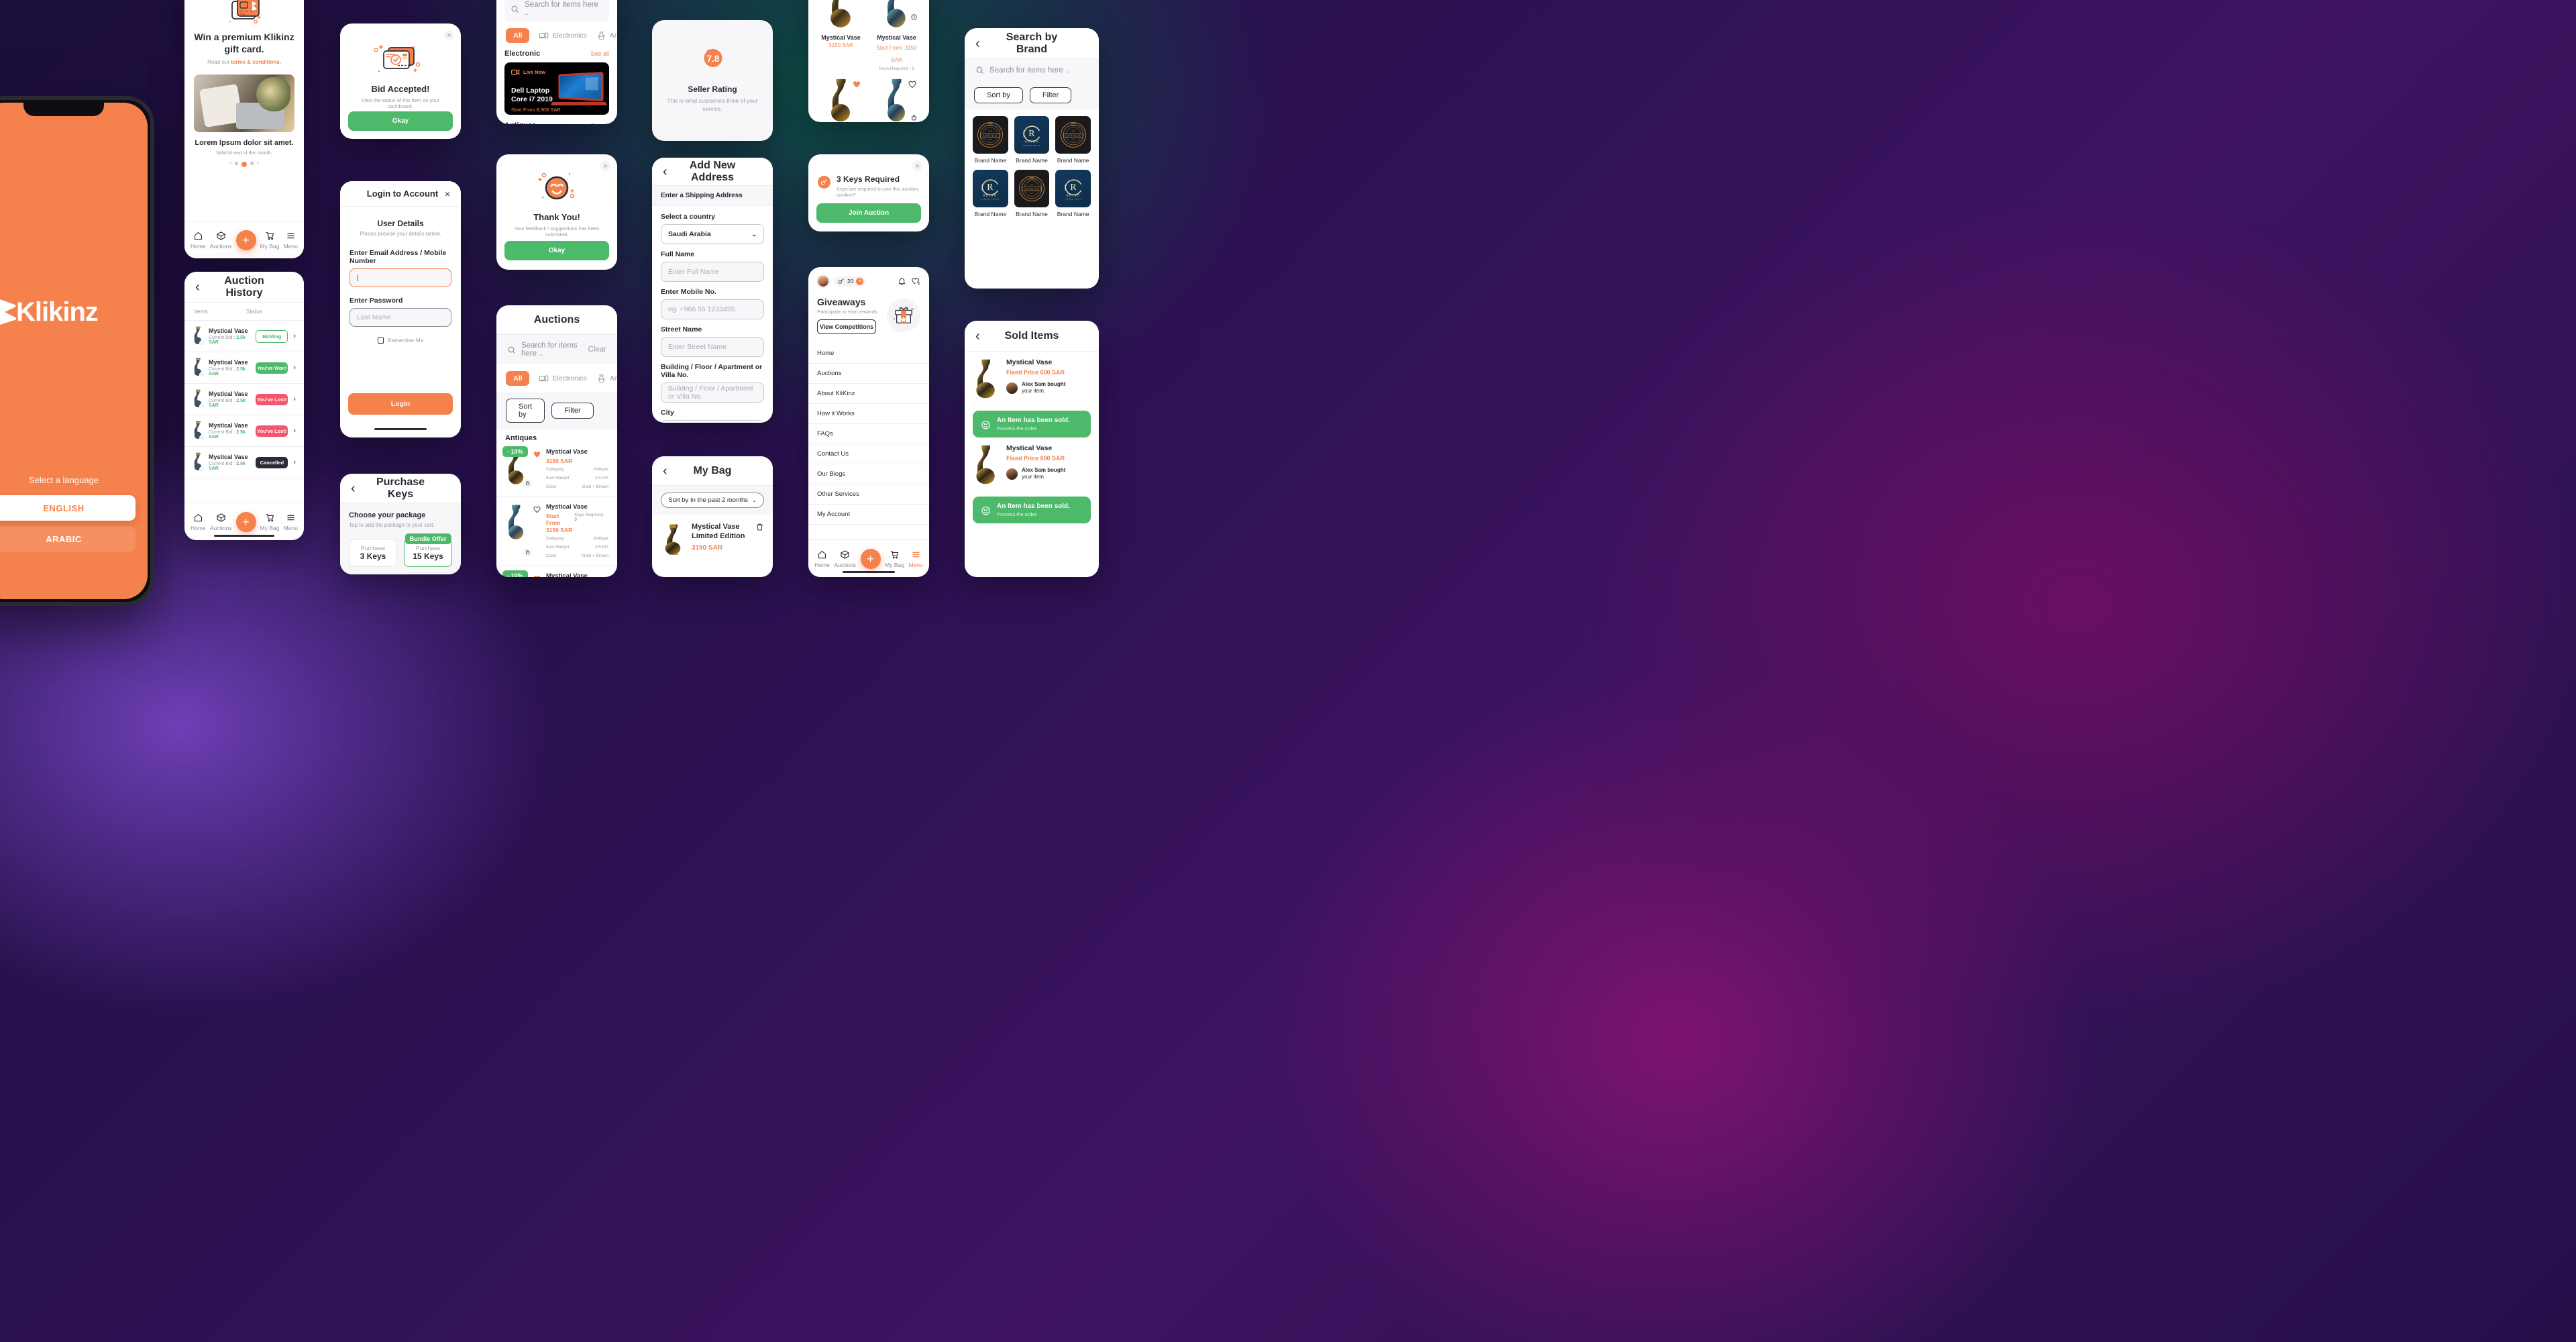  What do you see at coordinates (272, 462) in the screenshot?
I see `status-badge: Cancelled` at bounding box center [272, 462].